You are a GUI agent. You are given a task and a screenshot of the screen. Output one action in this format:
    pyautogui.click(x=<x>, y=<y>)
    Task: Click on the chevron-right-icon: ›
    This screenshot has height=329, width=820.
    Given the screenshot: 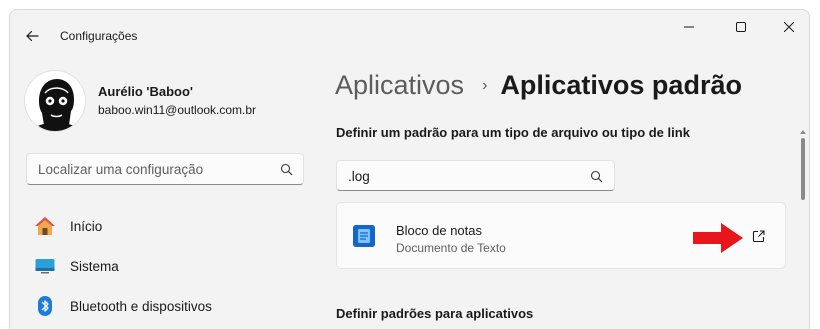 What is the action you would take?
    pyautogui.click(x=485, y=85)
    